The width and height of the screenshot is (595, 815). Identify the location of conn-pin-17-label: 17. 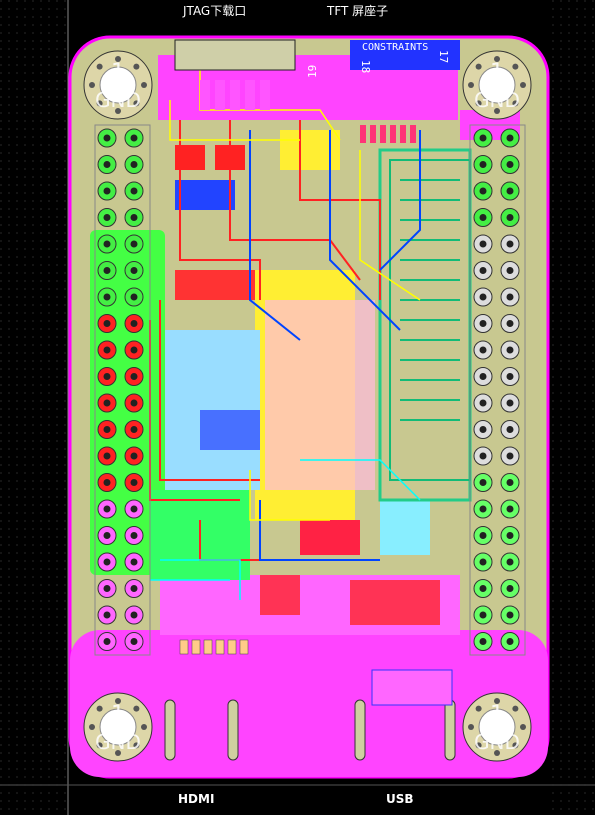
(443, 56).